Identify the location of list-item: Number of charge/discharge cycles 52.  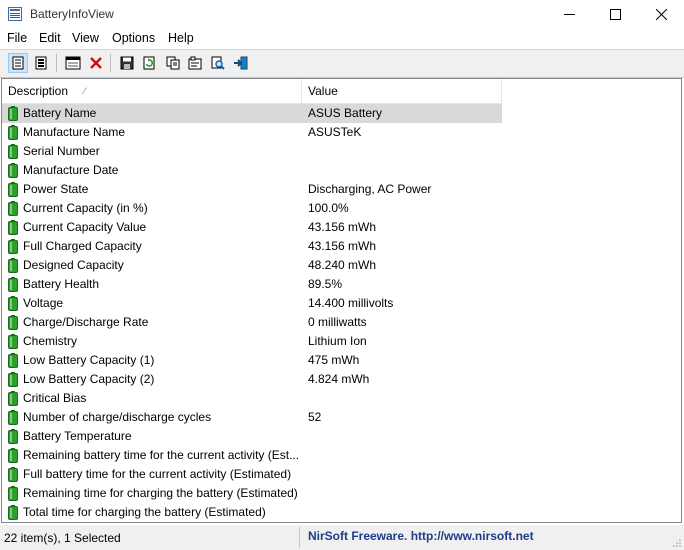
(341, 417).